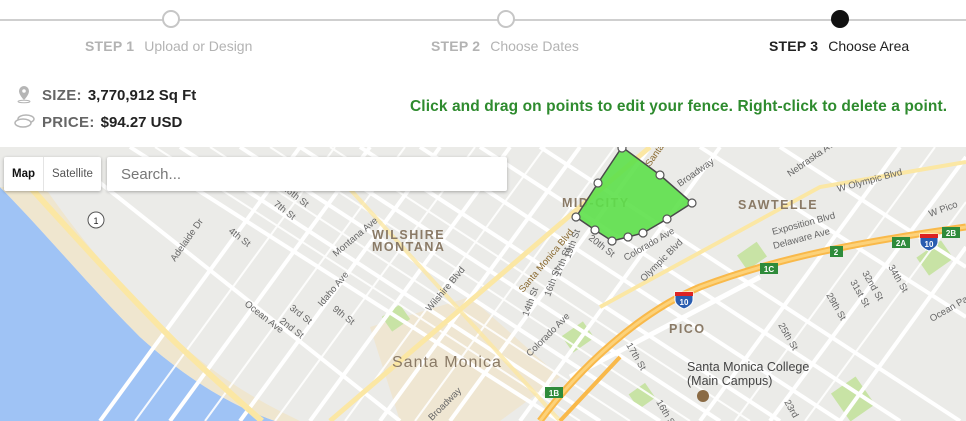 This screenshot has width=966, height=421. I want to click on route-1-shield: 1, so click(96, 220).